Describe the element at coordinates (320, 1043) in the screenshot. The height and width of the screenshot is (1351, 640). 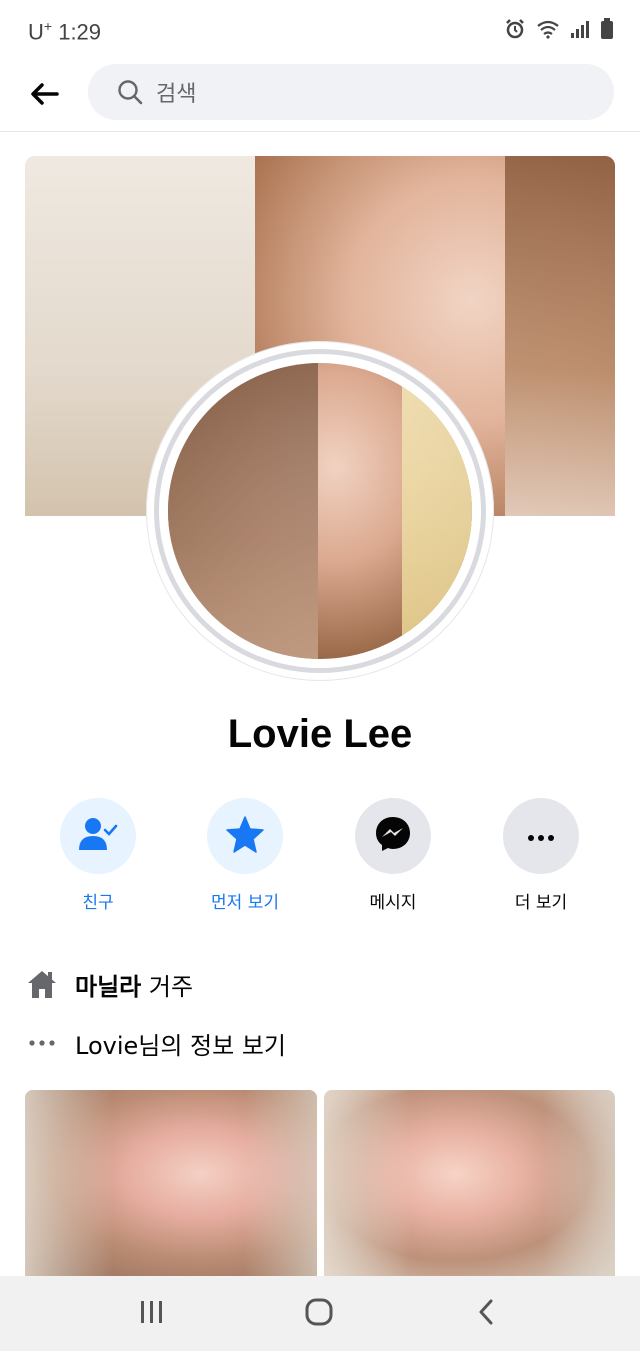
I see `see-info-row: Lovie님의 정보 보기` at that location.